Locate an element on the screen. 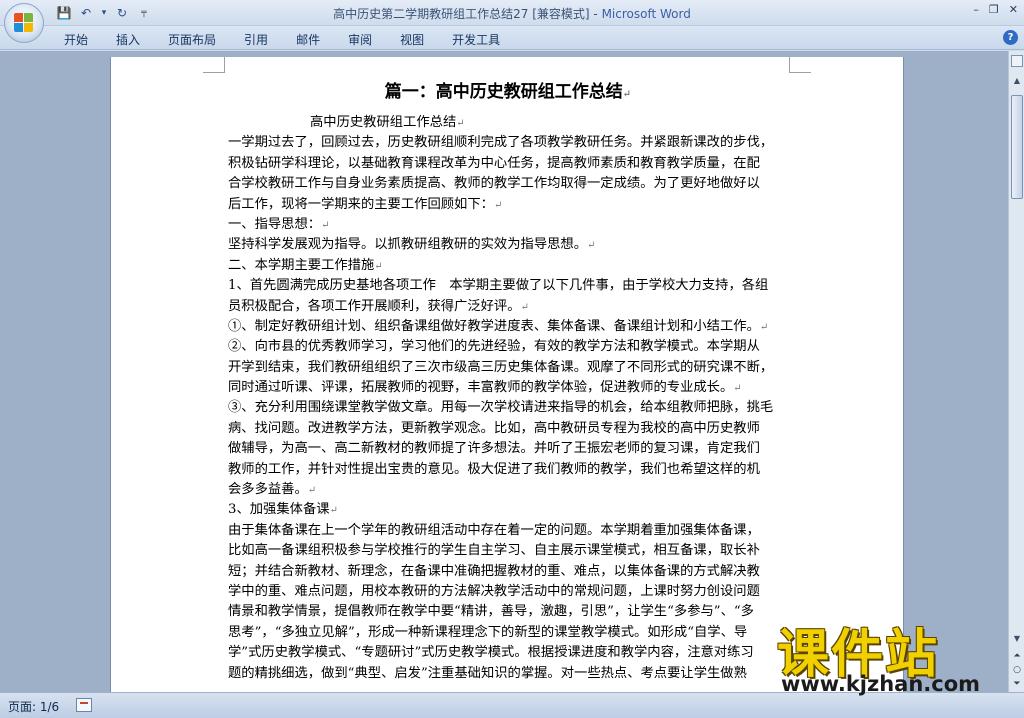  tab-view: 视图 is located at coordinates (412, 39).